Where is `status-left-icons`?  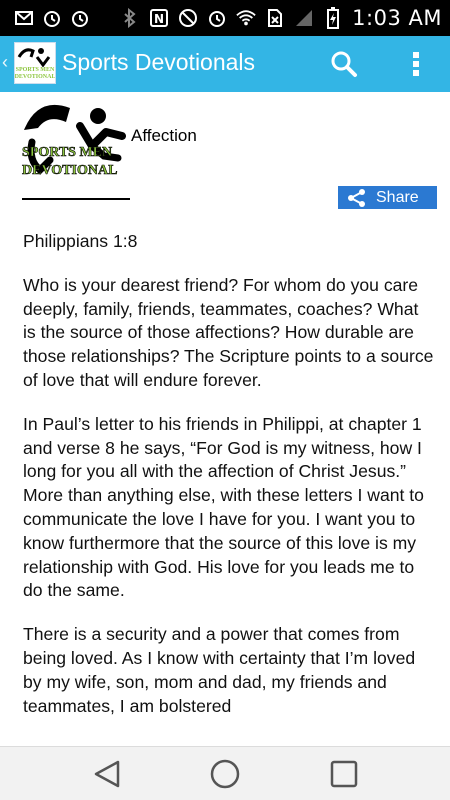
status-left-icons is located at coordinates (52, 18).